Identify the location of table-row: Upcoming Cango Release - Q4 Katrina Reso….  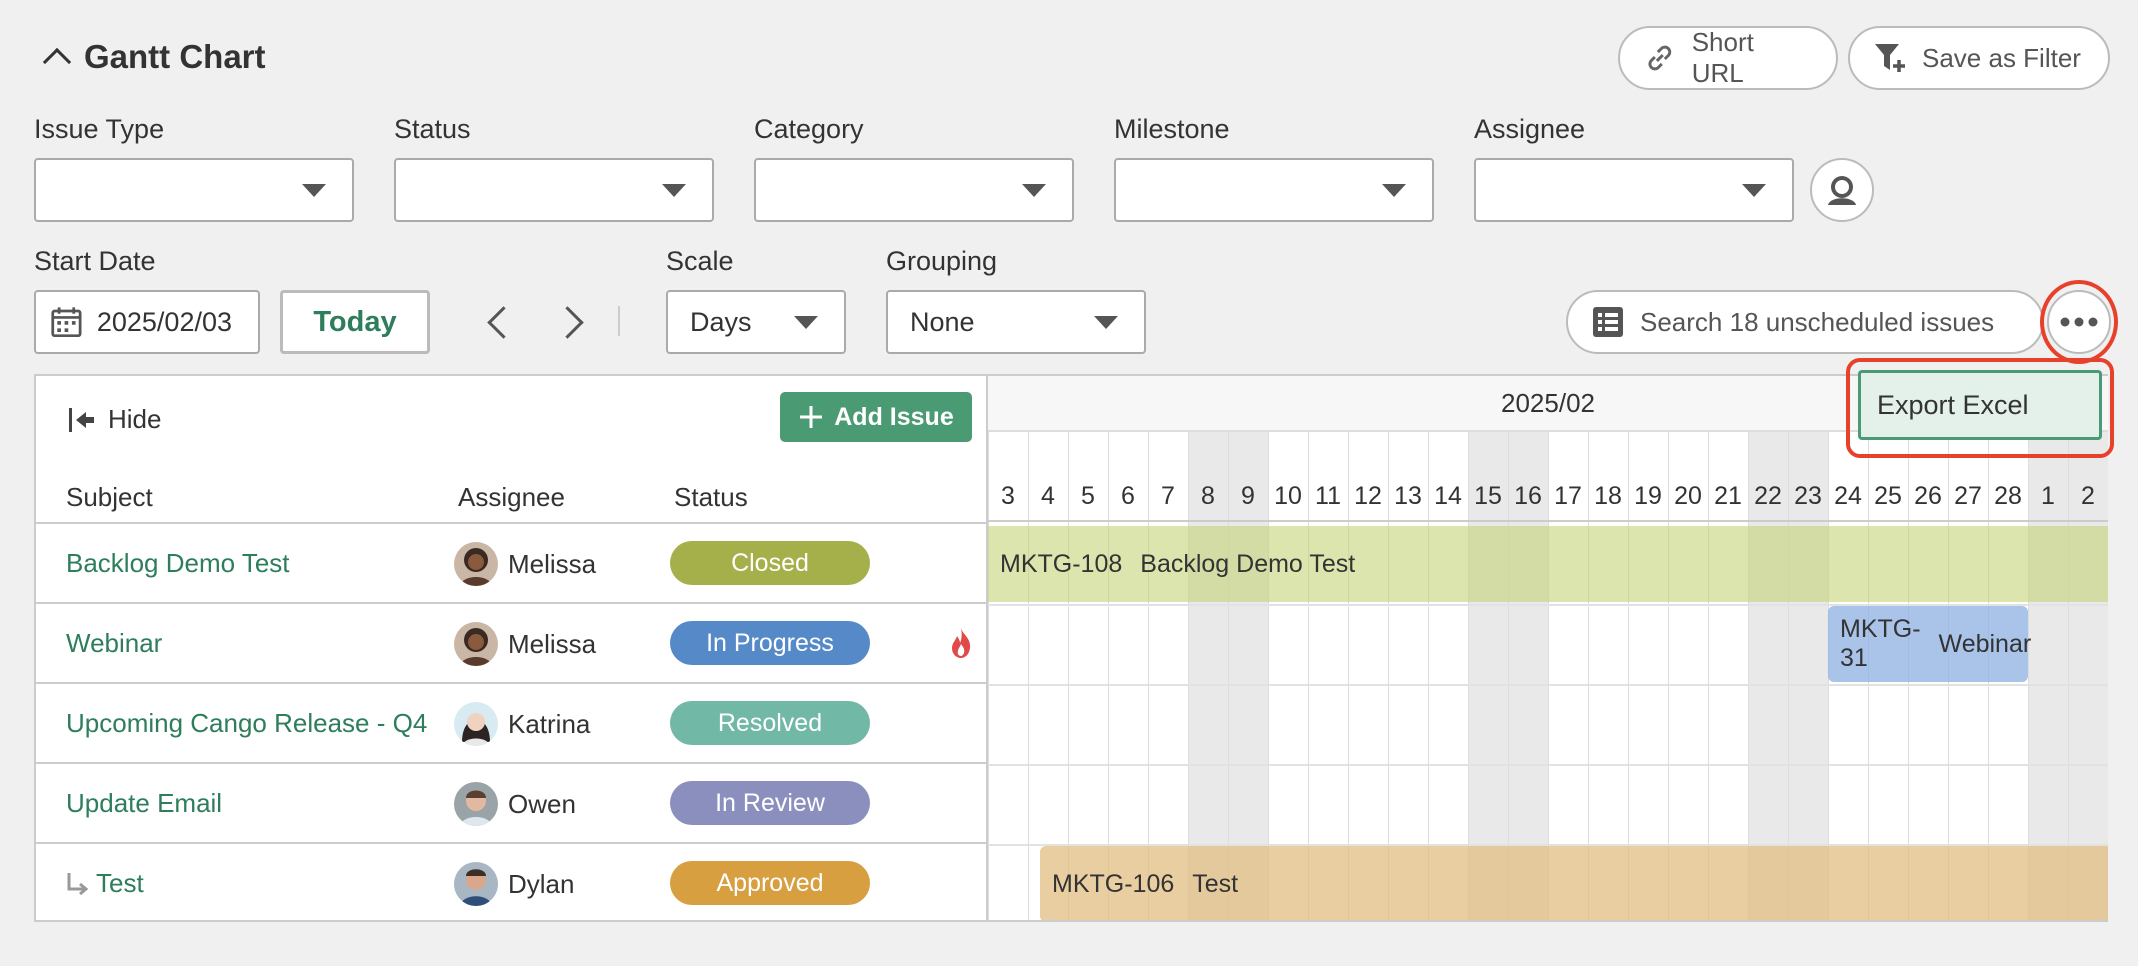
(511, 724).